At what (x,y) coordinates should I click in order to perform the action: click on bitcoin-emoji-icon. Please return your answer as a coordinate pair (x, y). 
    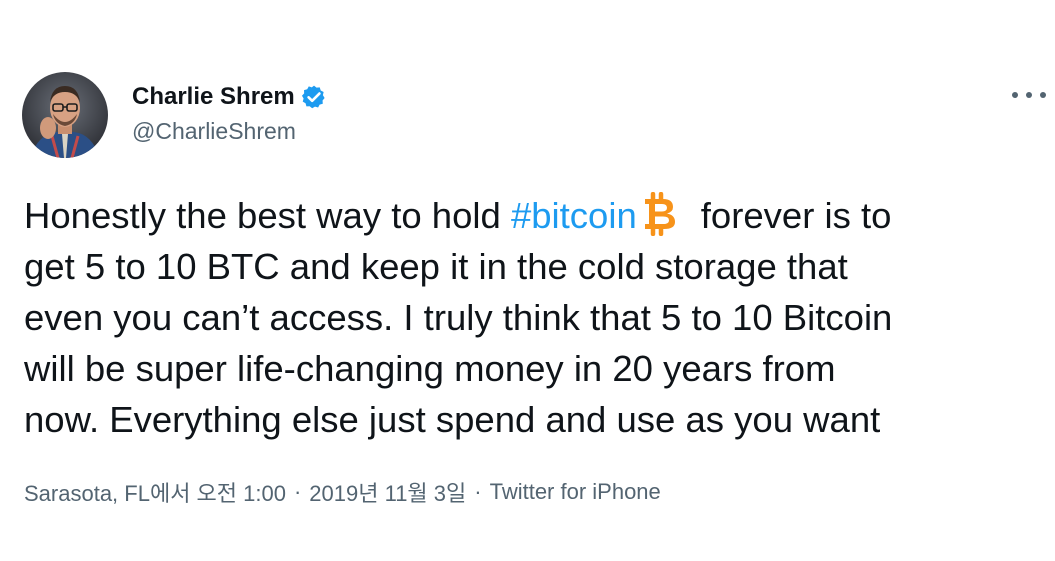
    Looking at the image, I should click on (659, 214).